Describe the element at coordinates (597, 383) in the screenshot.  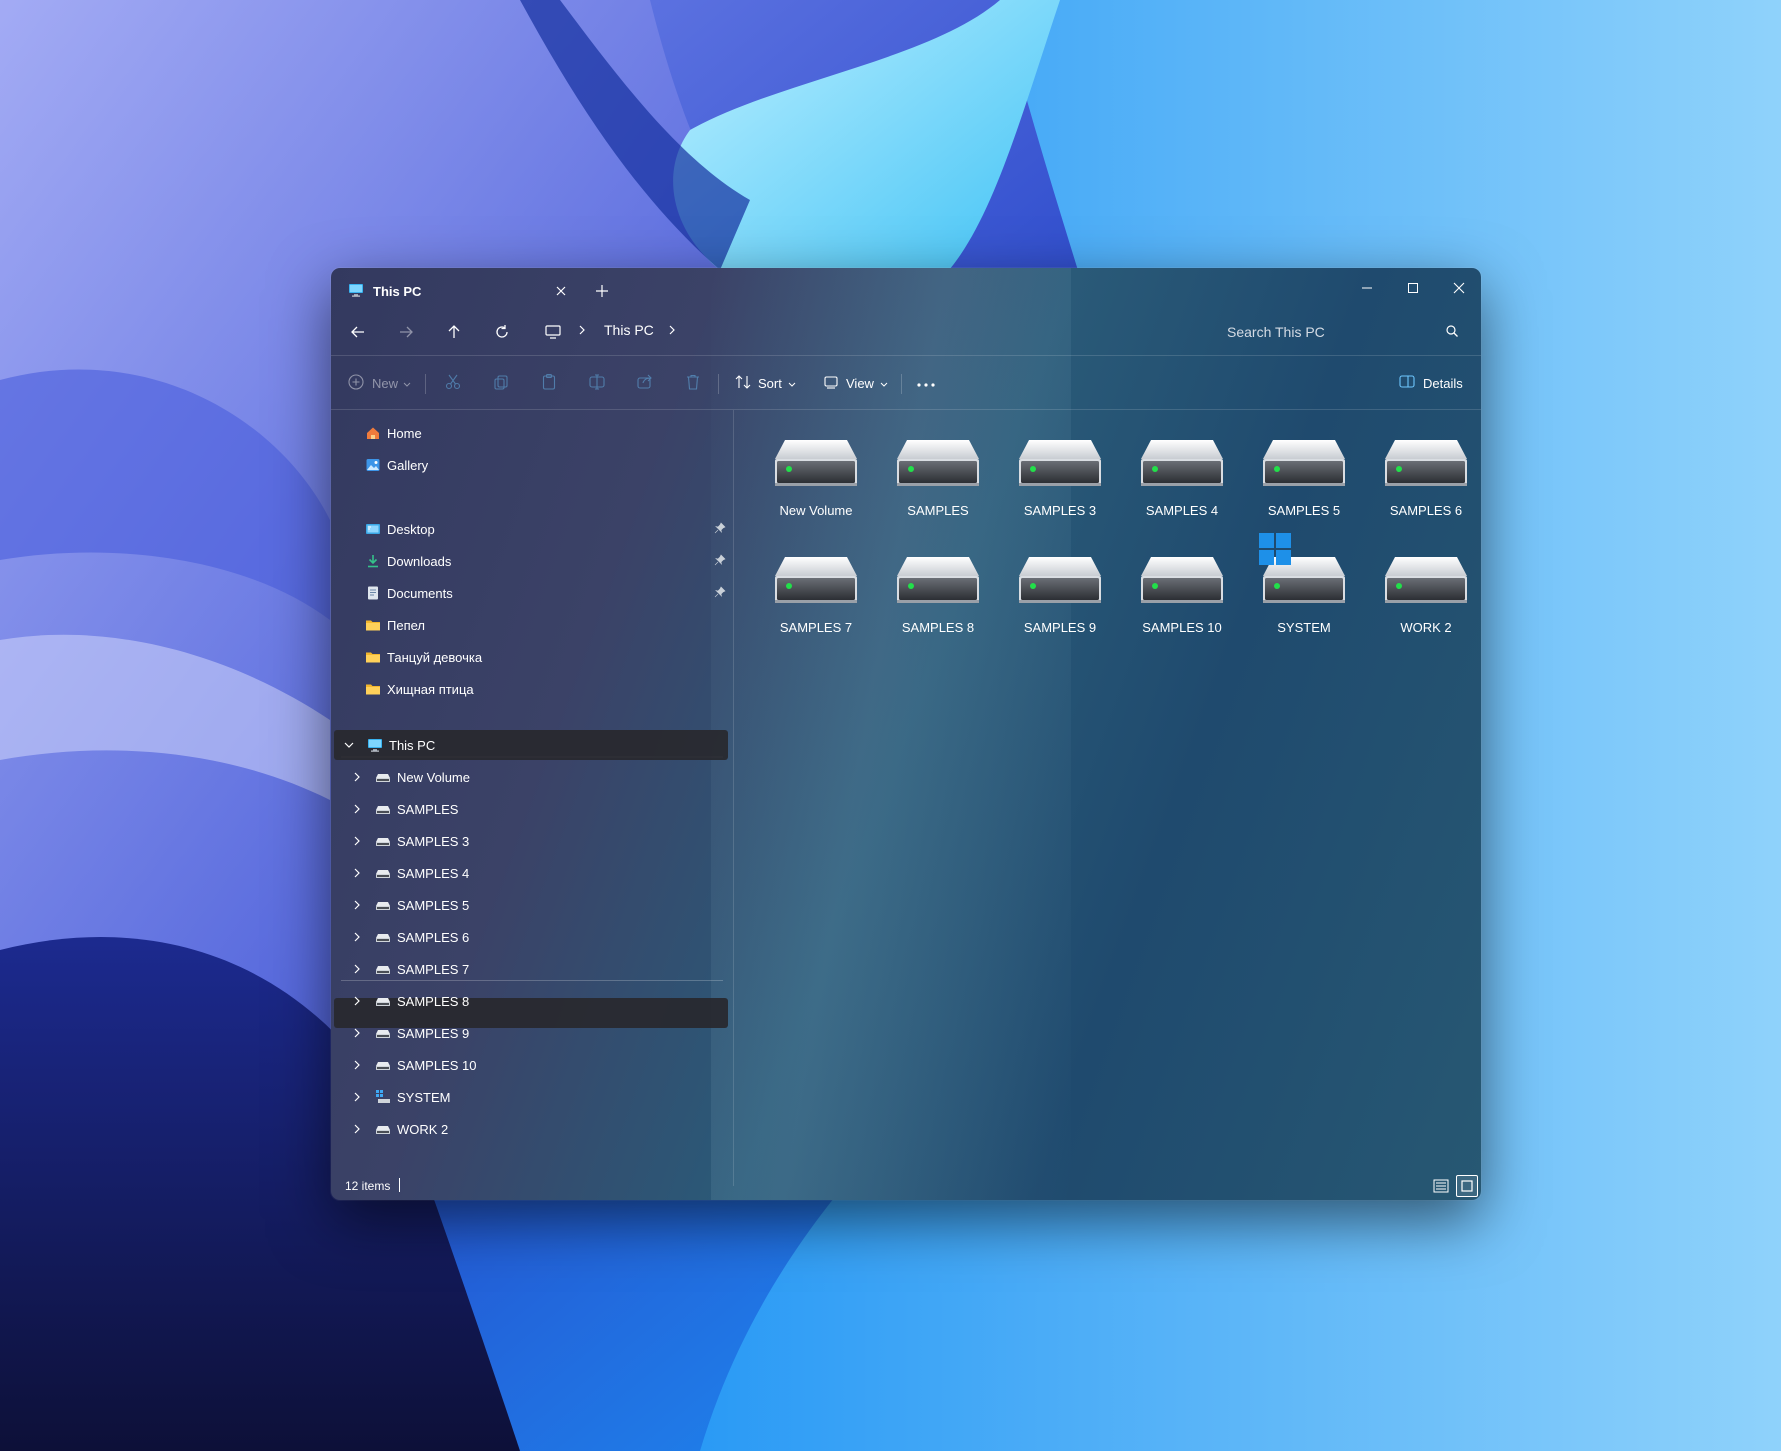
I see `rename-button` at that location.